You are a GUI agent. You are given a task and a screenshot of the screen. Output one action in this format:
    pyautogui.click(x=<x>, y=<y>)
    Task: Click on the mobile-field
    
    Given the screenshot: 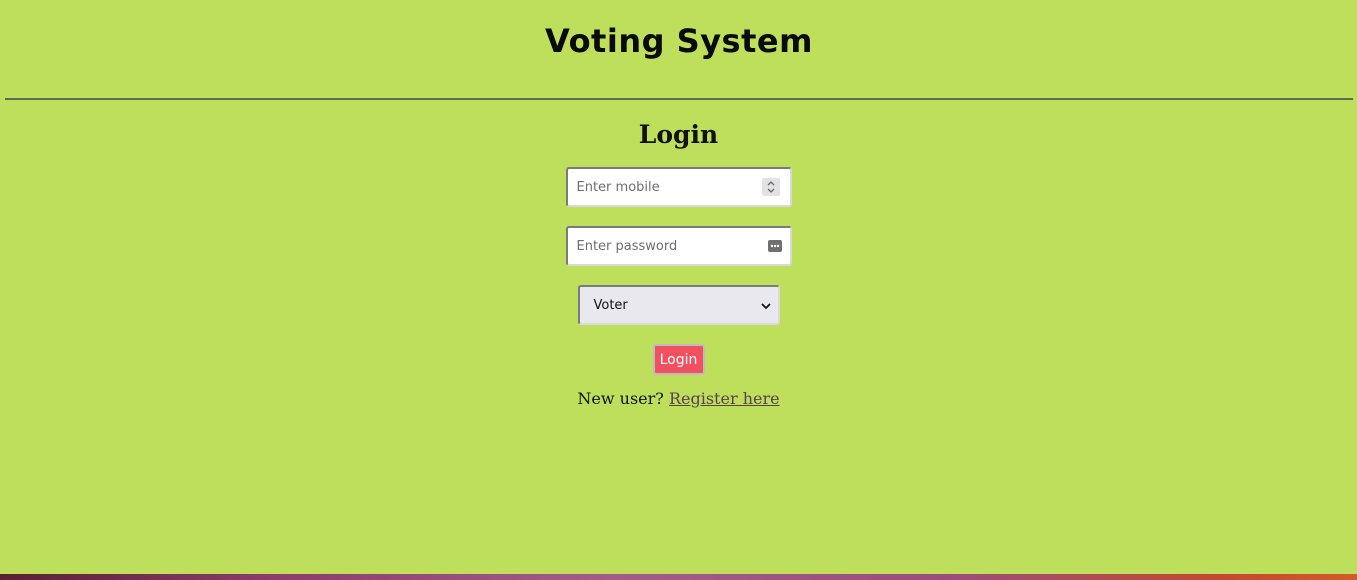 What is the action you would take?
    pyautogui.click(x=678, y=187)
    